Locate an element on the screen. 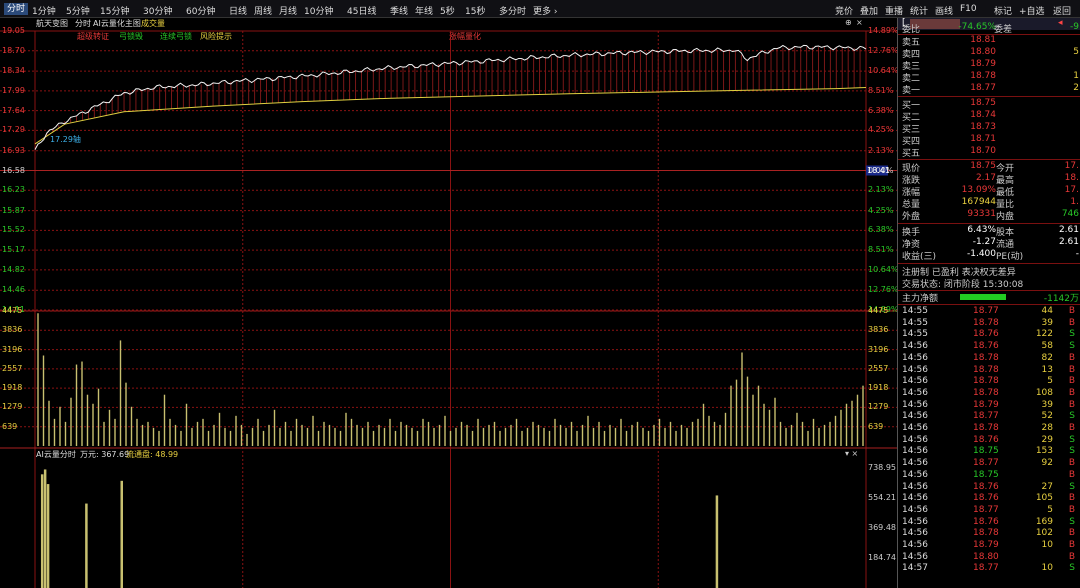 The image size is (1080, 588). period-tab: 15分钟 is located at coordinates (114, 10).